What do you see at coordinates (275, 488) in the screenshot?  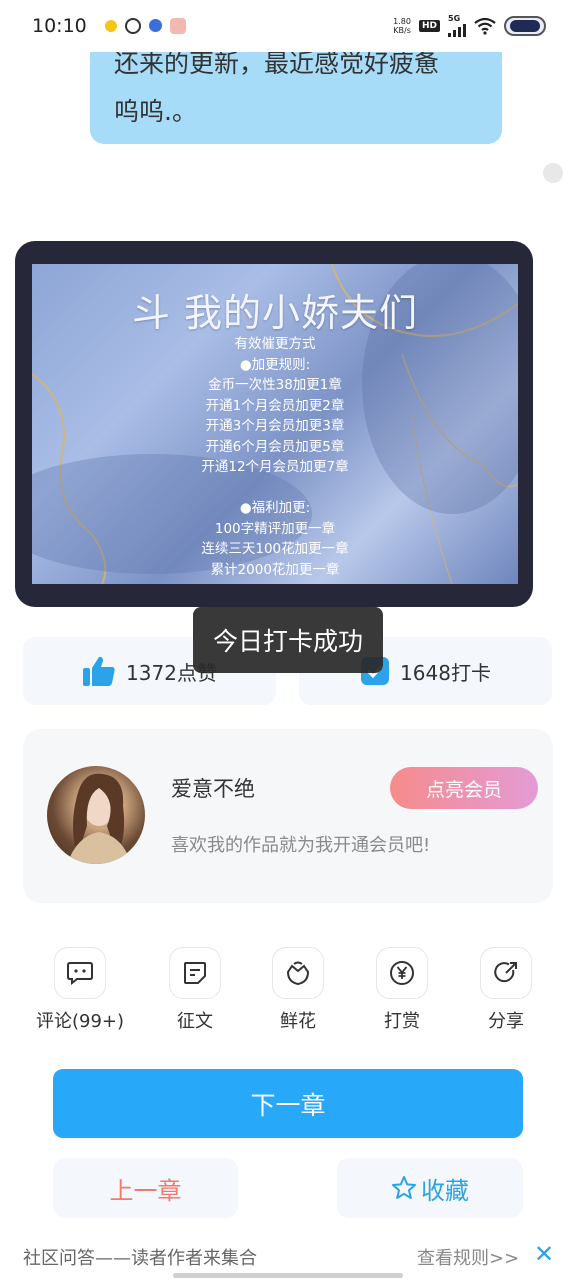 I see `image-line` at bounding box center [275, 488].